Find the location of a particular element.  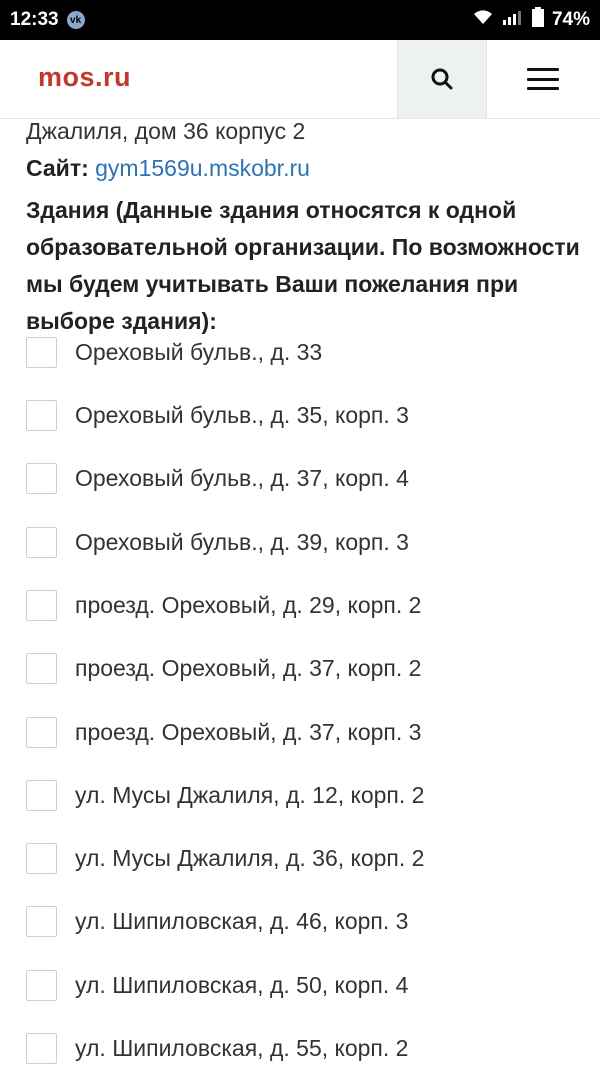

hamburger-menu-icon is located at coordinates (543, 79).